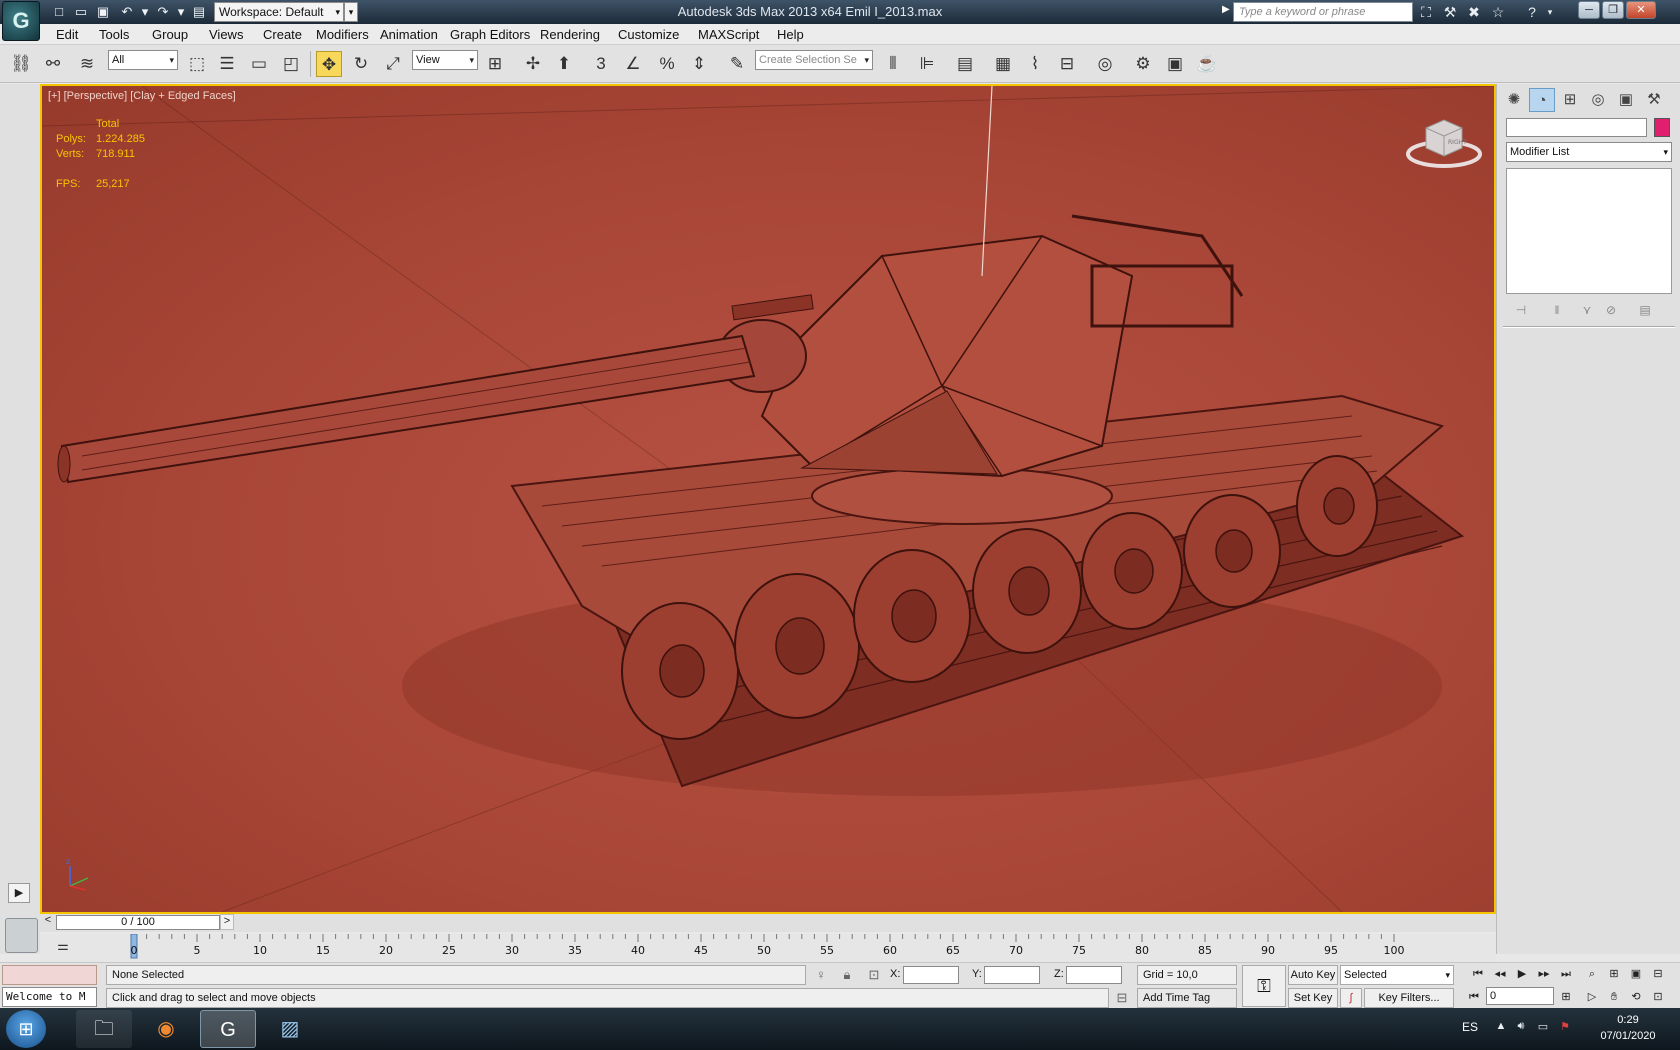 This screenshot has height=1050, width=1680. Describe the element at coordinates (1514, 100) in the screenshot. I see `create-tab-icon: ✺` at that location.